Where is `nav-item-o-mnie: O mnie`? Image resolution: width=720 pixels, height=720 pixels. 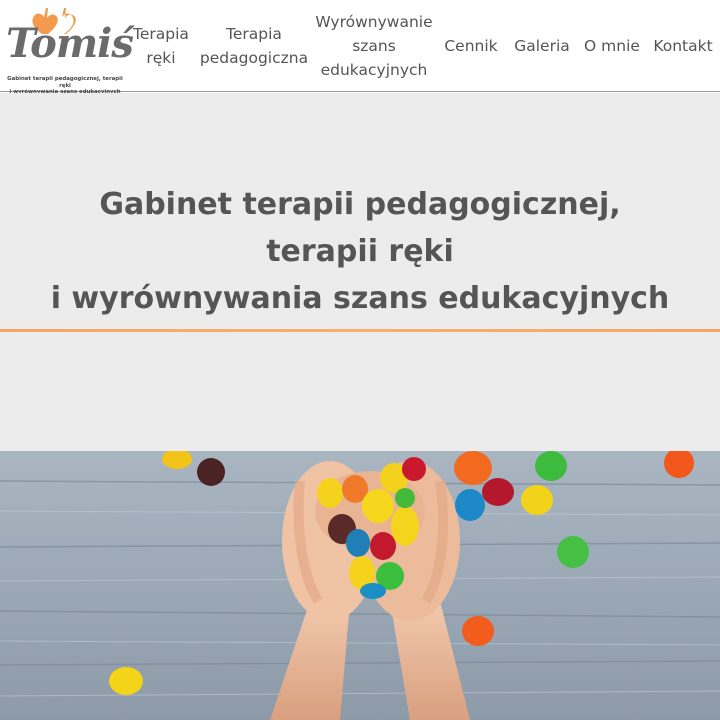
nav-item-o-mnie: O mnie is located at coordinates (612, 46).